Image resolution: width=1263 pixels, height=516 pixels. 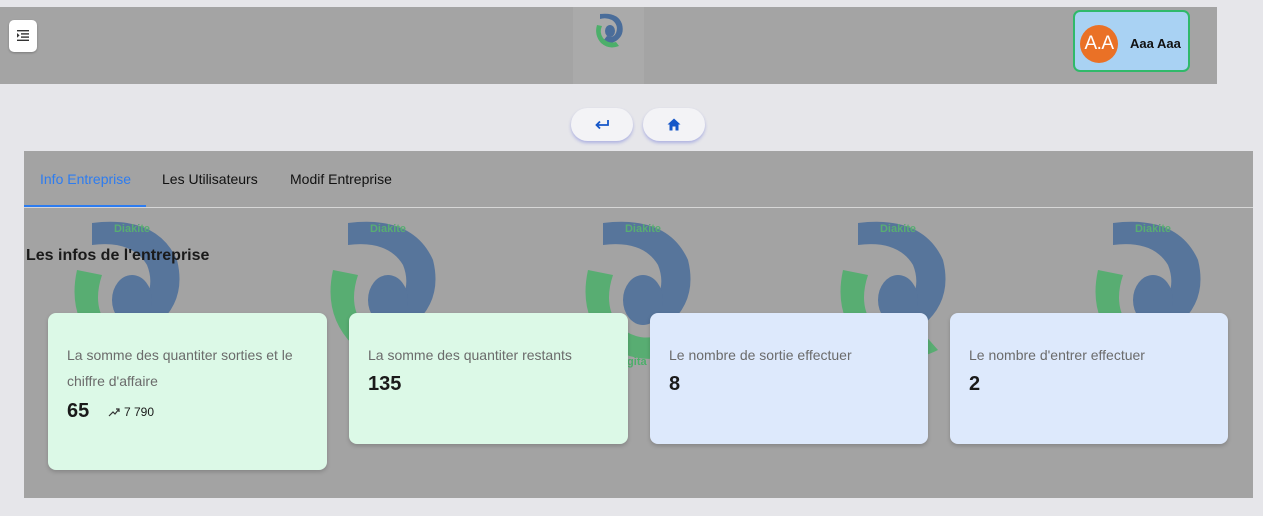 What do you see at coordinates (975, 384) in the screenshot?
I see `card-value: 2` at bounding box center [975, 384].